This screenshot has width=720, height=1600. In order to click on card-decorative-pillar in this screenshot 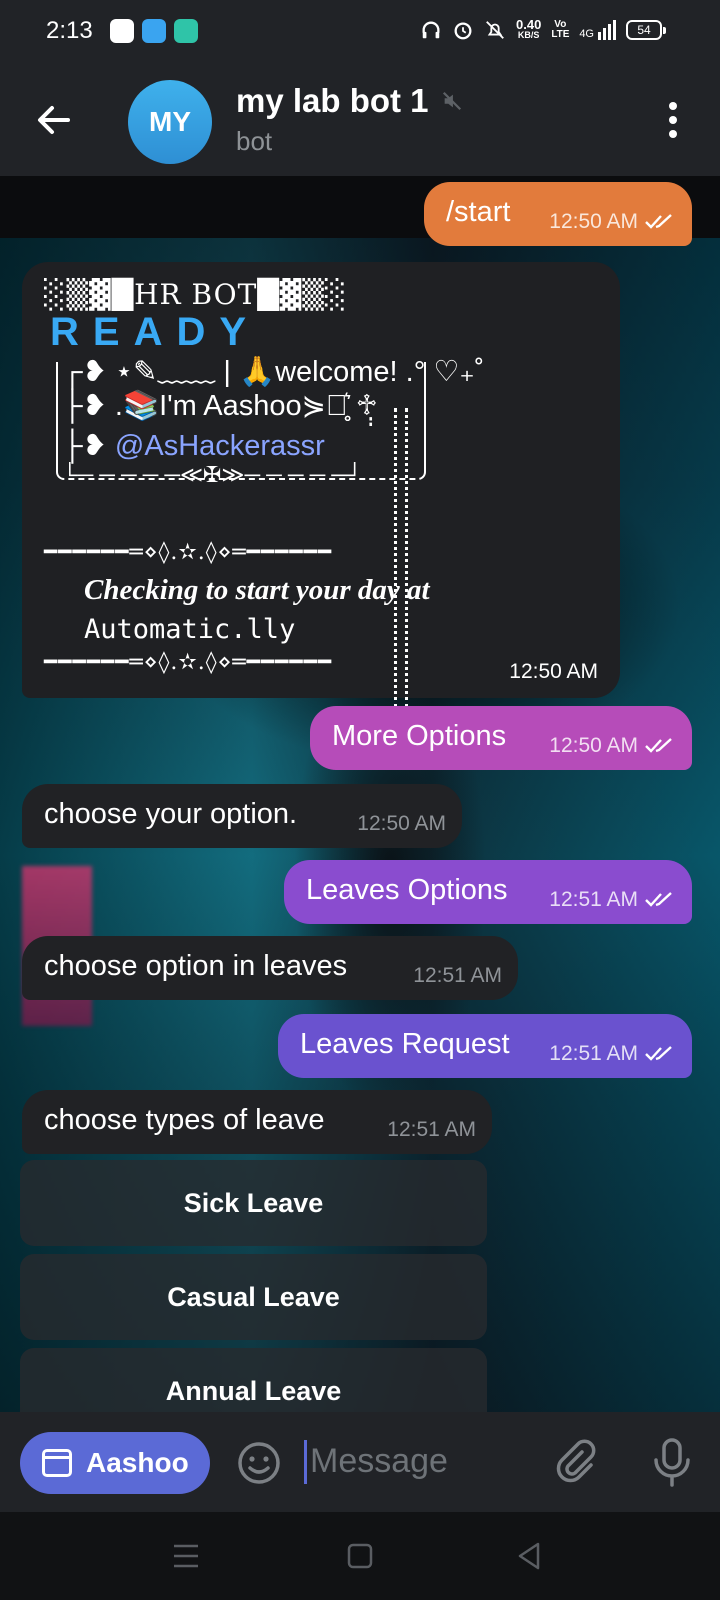, I will do `click(401, 558)`.